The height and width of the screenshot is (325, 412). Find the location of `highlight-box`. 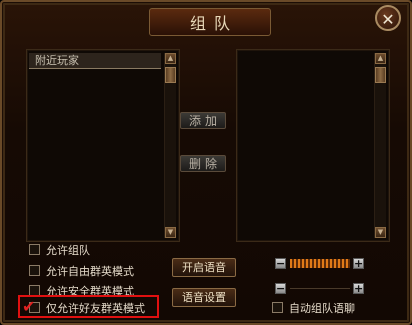

highlight-box is located at coordinates (88, 306).